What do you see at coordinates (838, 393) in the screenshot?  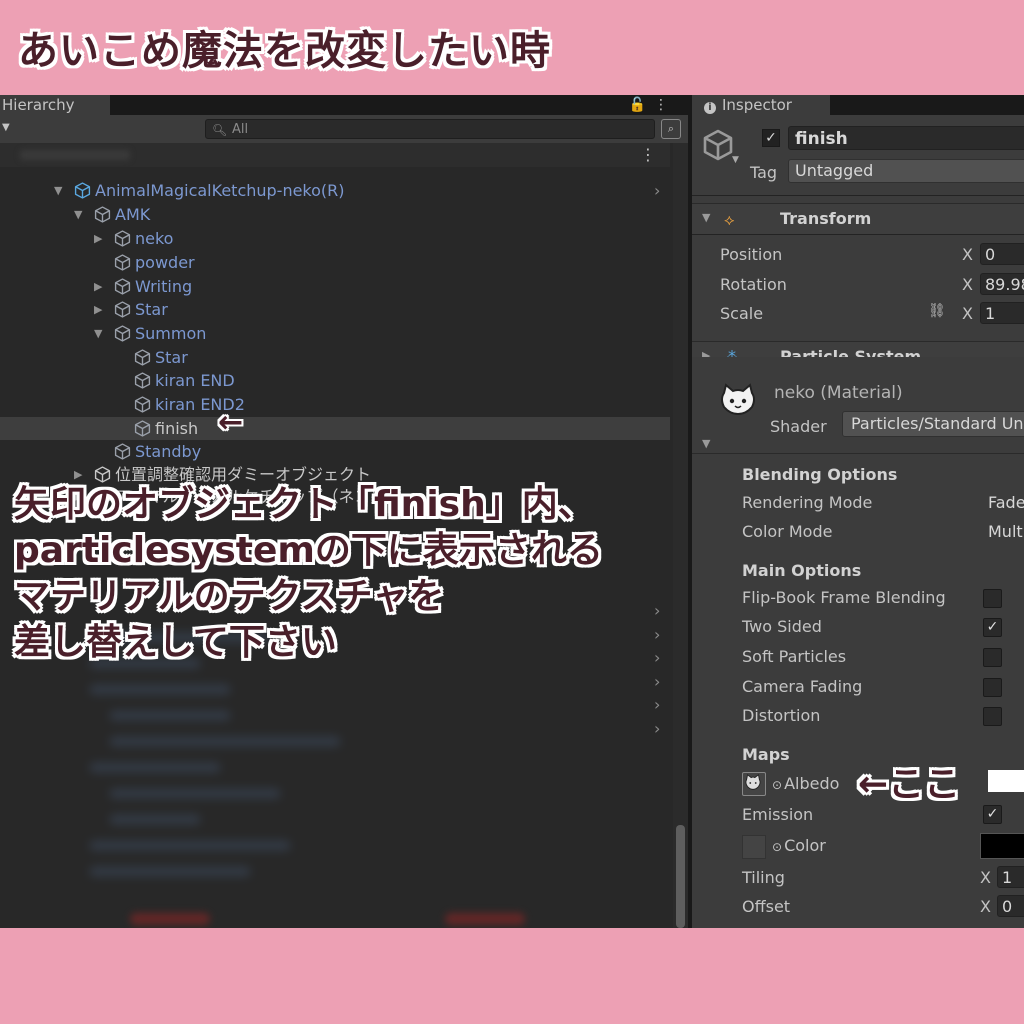 I see `material-name: neko (Material)` at bounding box center [838, 393].